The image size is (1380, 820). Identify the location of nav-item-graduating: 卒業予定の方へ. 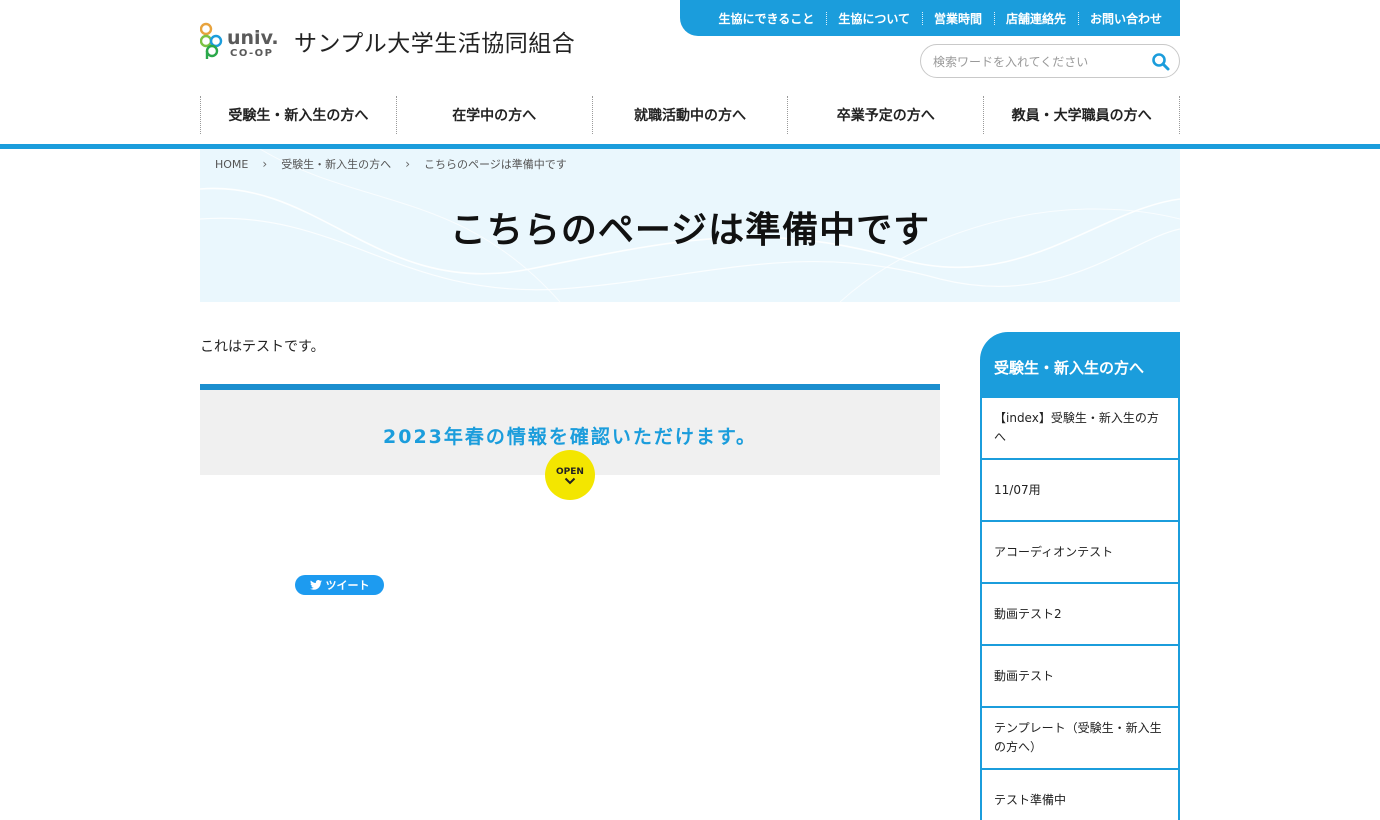
(885, 115).